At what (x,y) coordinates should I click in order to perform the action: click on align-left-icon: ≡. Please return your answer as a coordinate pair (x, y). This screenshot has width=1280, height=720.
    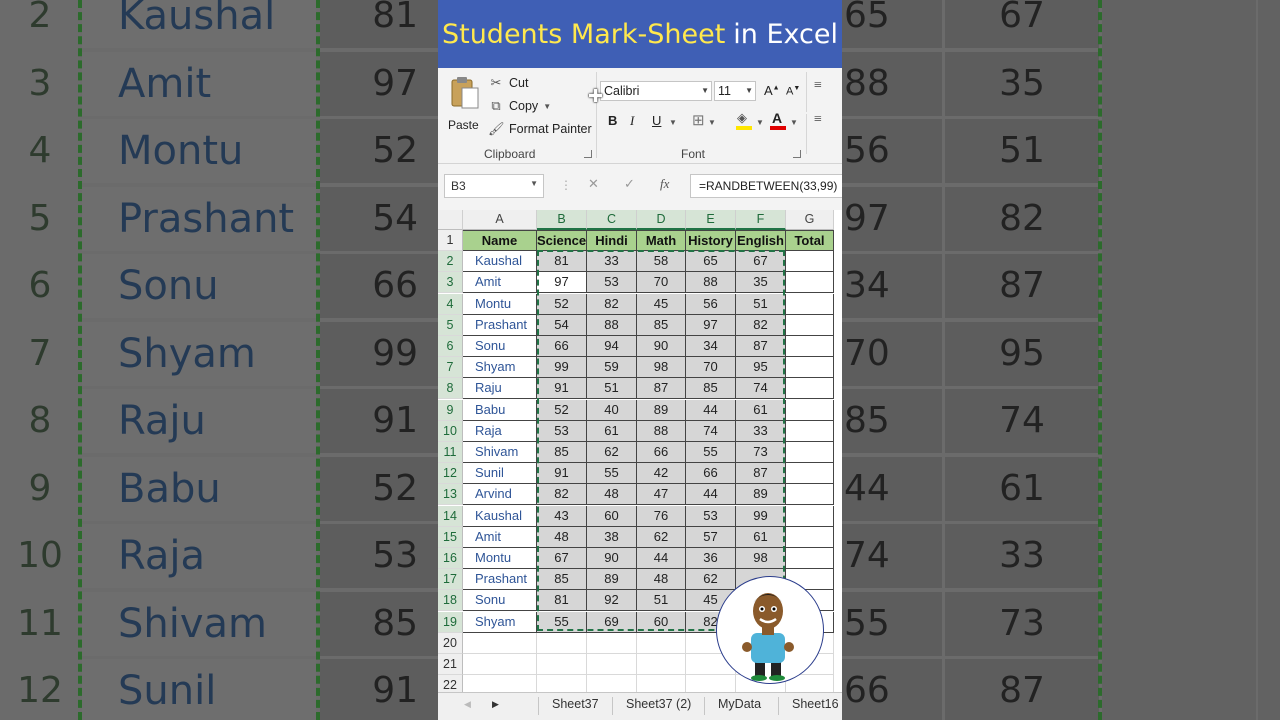
    Looking at the image, I should click on (818, 120).